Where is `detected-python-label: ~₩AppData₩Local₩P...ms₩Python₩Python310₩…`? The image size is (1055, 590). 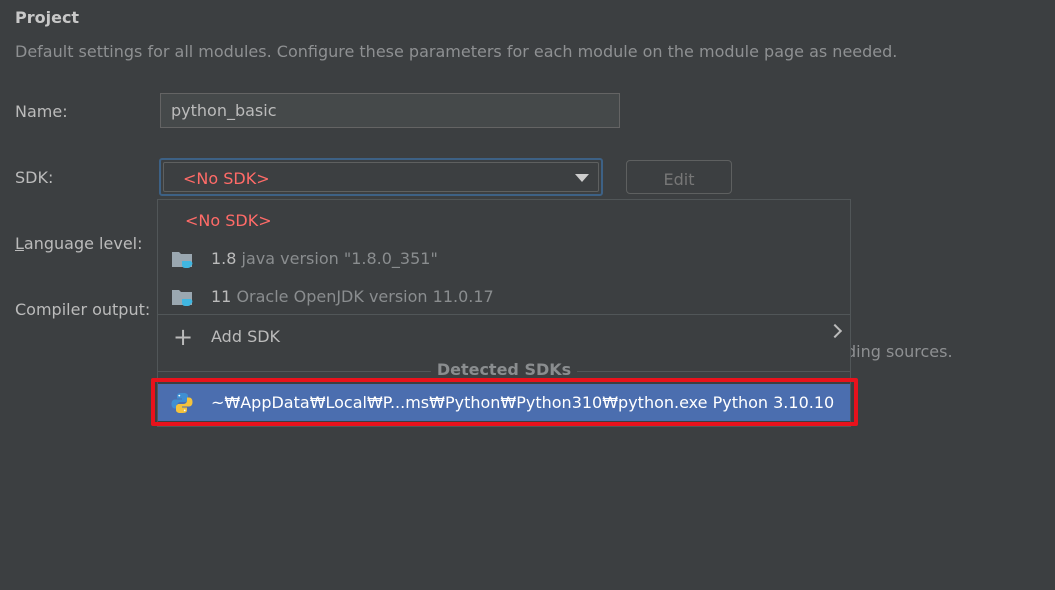
detected-python-label: ~₩AppData₩Local₩P...ms₩Python₩Python310₩… is located at coordinates (523, 402).